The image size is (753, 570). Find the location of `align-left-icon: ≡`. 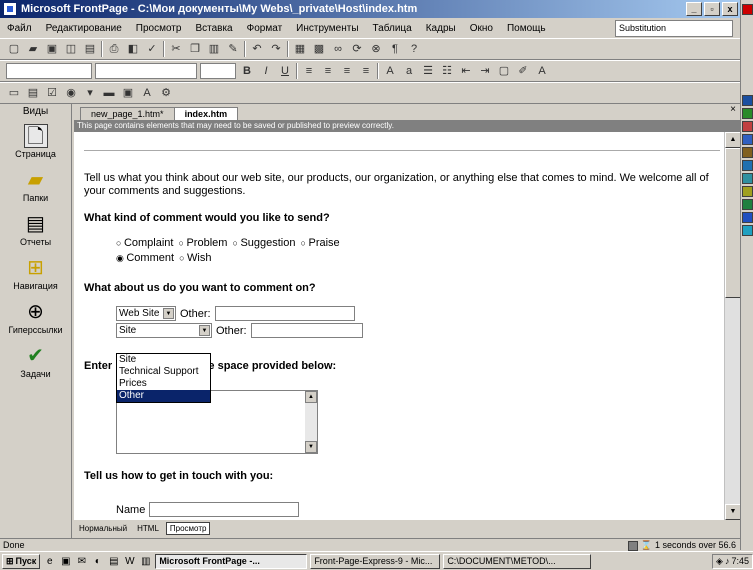

align-left-icon: ≡ is located at coordinates (309, 71).